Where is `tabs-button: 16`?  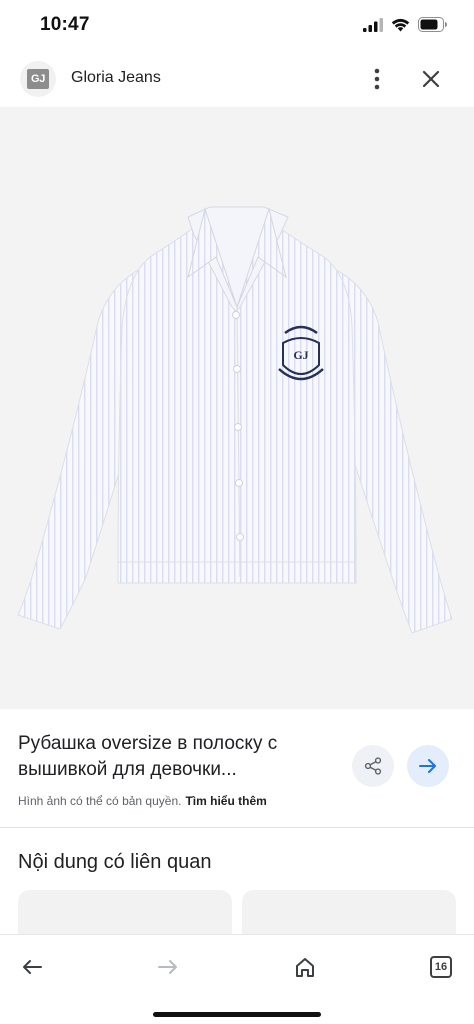 tabs-button: 16 is located at coordinates (441, 967).